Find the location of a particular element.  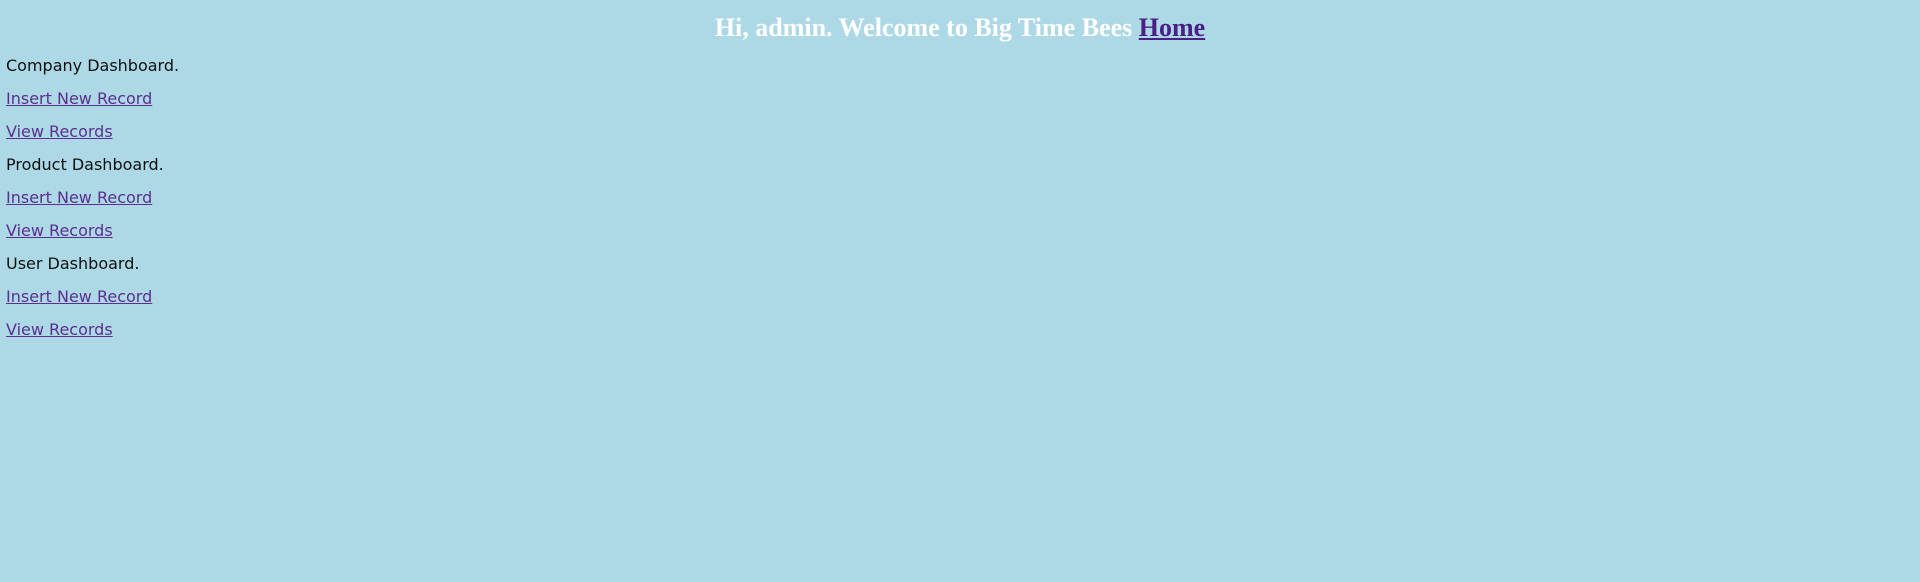

user-view-row: View Records is located at coordinates (92, 336).